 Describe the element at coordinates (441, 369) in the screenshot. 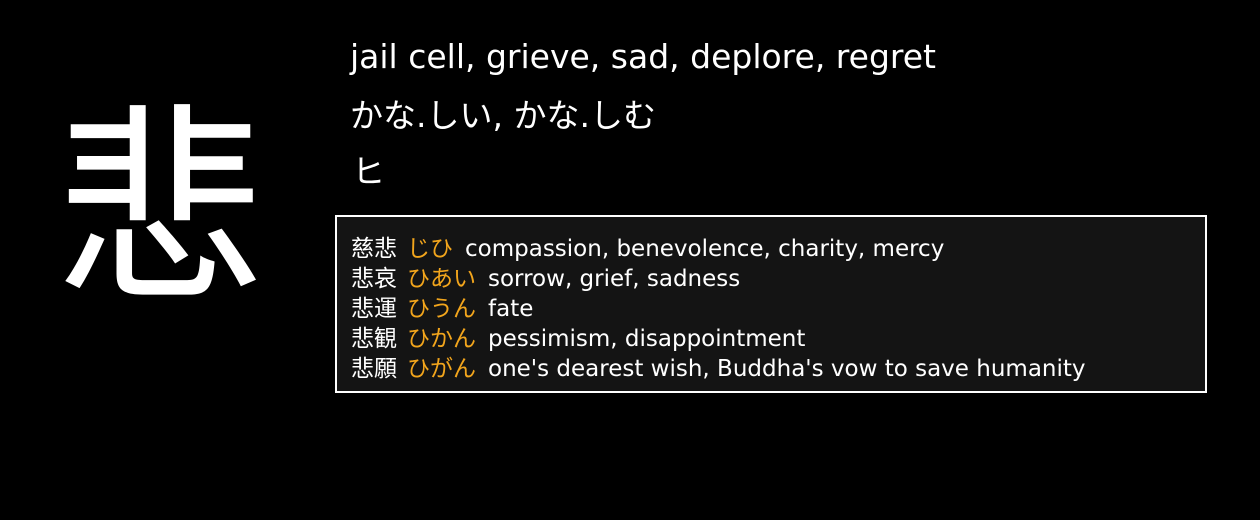

I see `vocab-reading: ひがん` at that location.